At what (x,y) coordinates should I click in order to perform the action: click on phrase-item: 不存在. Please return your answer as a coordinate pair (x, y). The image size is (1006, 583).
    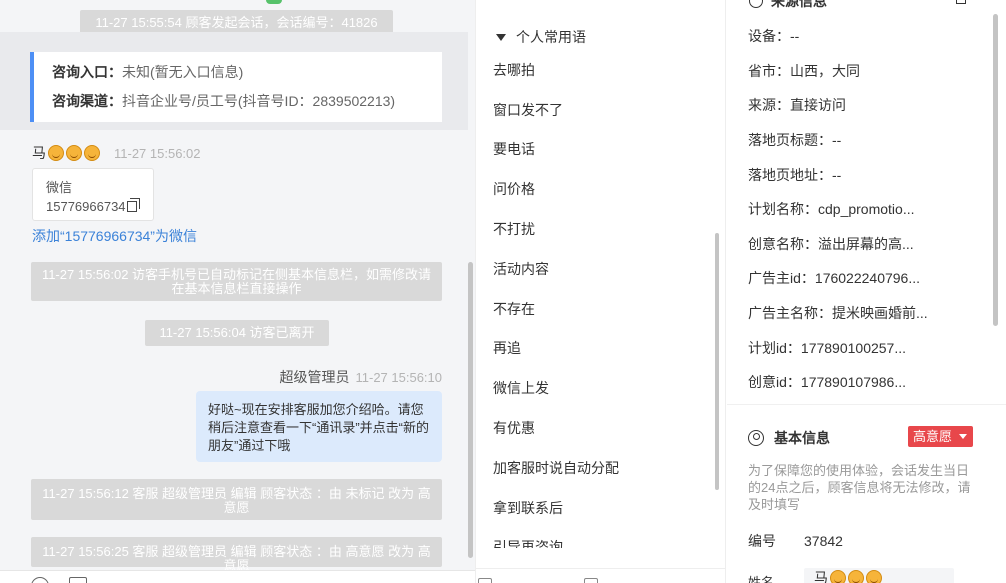
    Looking at the image, I should click on (514, 309).